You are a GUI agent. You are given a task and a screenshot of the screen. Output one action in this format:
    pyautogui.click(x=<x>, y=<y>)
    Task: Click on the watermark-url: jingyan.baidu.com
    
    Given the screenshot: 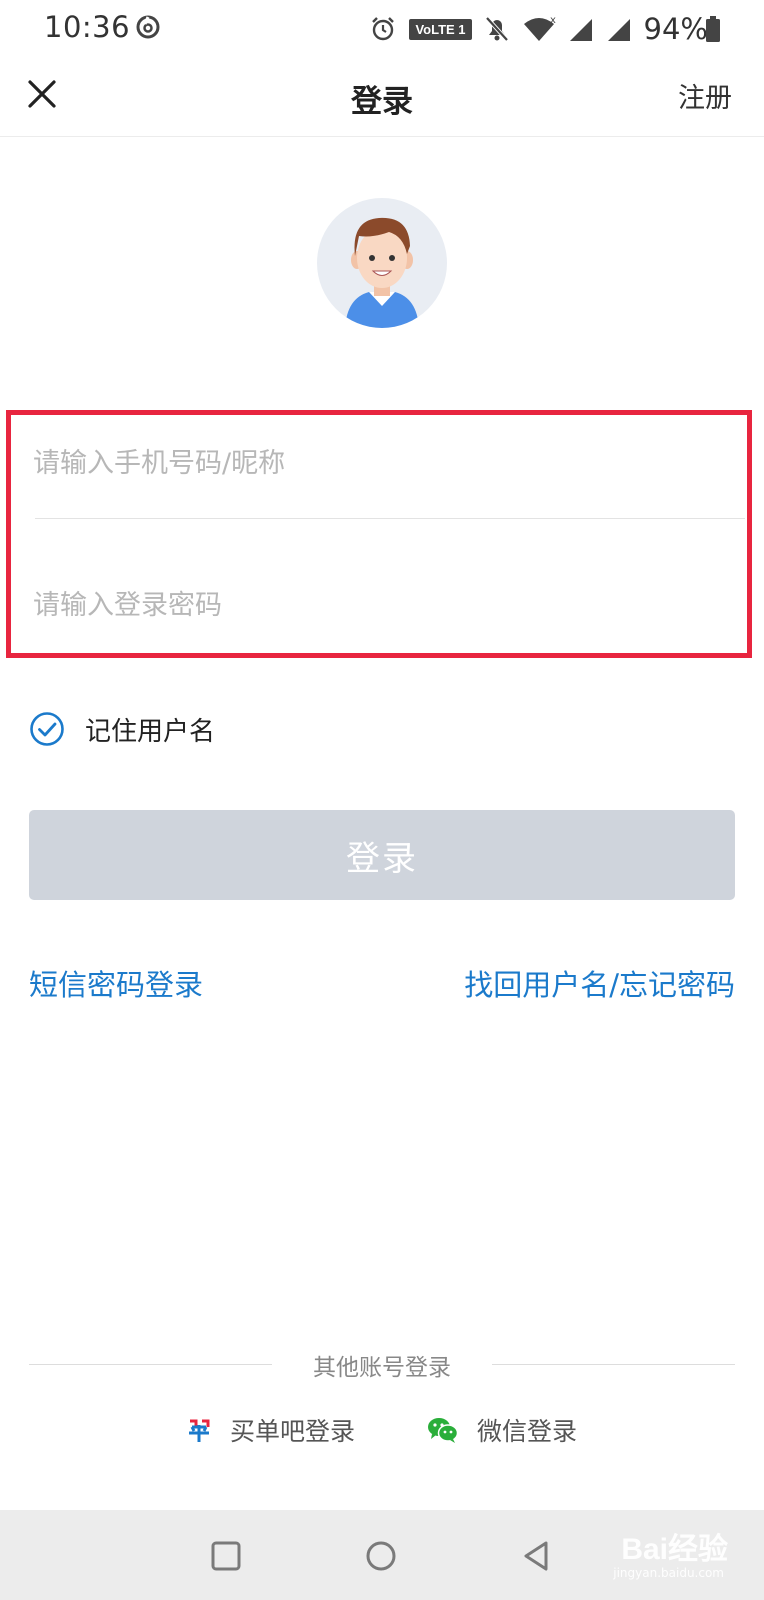 What is the action you would take?
    pyautogui.click(x=668, y=1573)
    